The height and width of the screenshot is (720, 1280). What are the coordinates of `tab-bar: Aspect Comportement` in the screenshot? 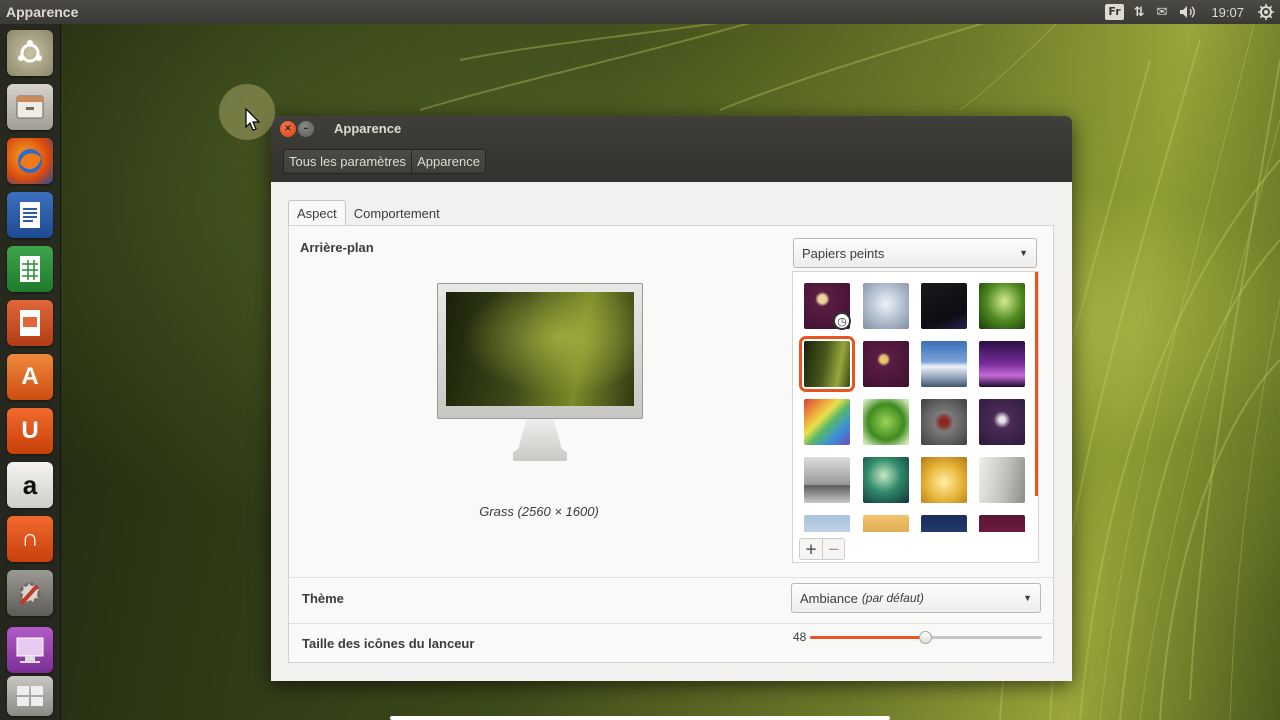 It's located at (671, 212).